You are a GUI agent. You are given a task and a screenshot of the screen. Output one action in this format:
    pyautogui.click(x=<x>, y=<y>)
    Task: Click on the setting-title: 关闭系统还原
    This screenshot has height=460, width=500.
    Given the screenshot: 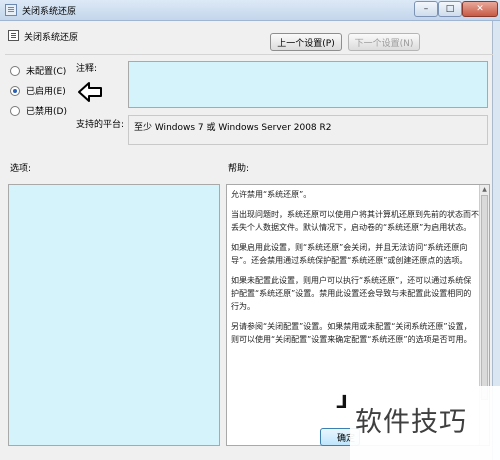 What is the action you would take?
    pyautogui.click(x=51, y=38)
    